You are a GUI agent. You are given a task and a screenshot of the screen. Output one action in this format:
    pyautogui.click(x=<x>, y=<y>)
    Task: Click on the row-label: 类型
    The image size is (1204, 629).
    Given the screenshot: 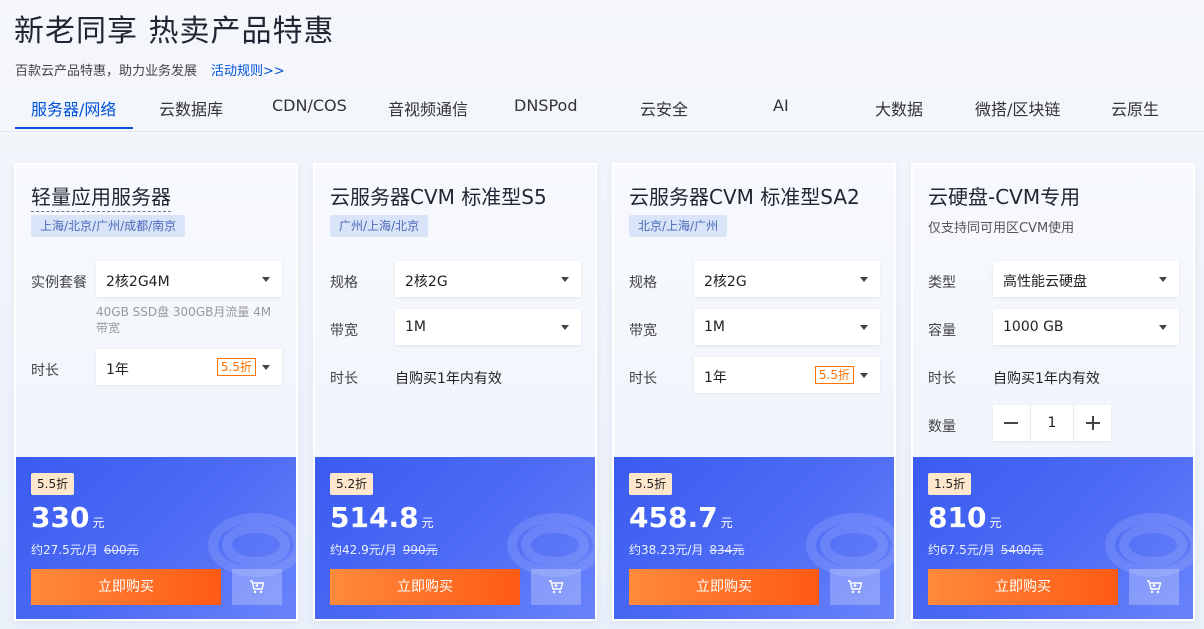 What is the action you would take?
    pyautogui.click(x=942, y=283)
    